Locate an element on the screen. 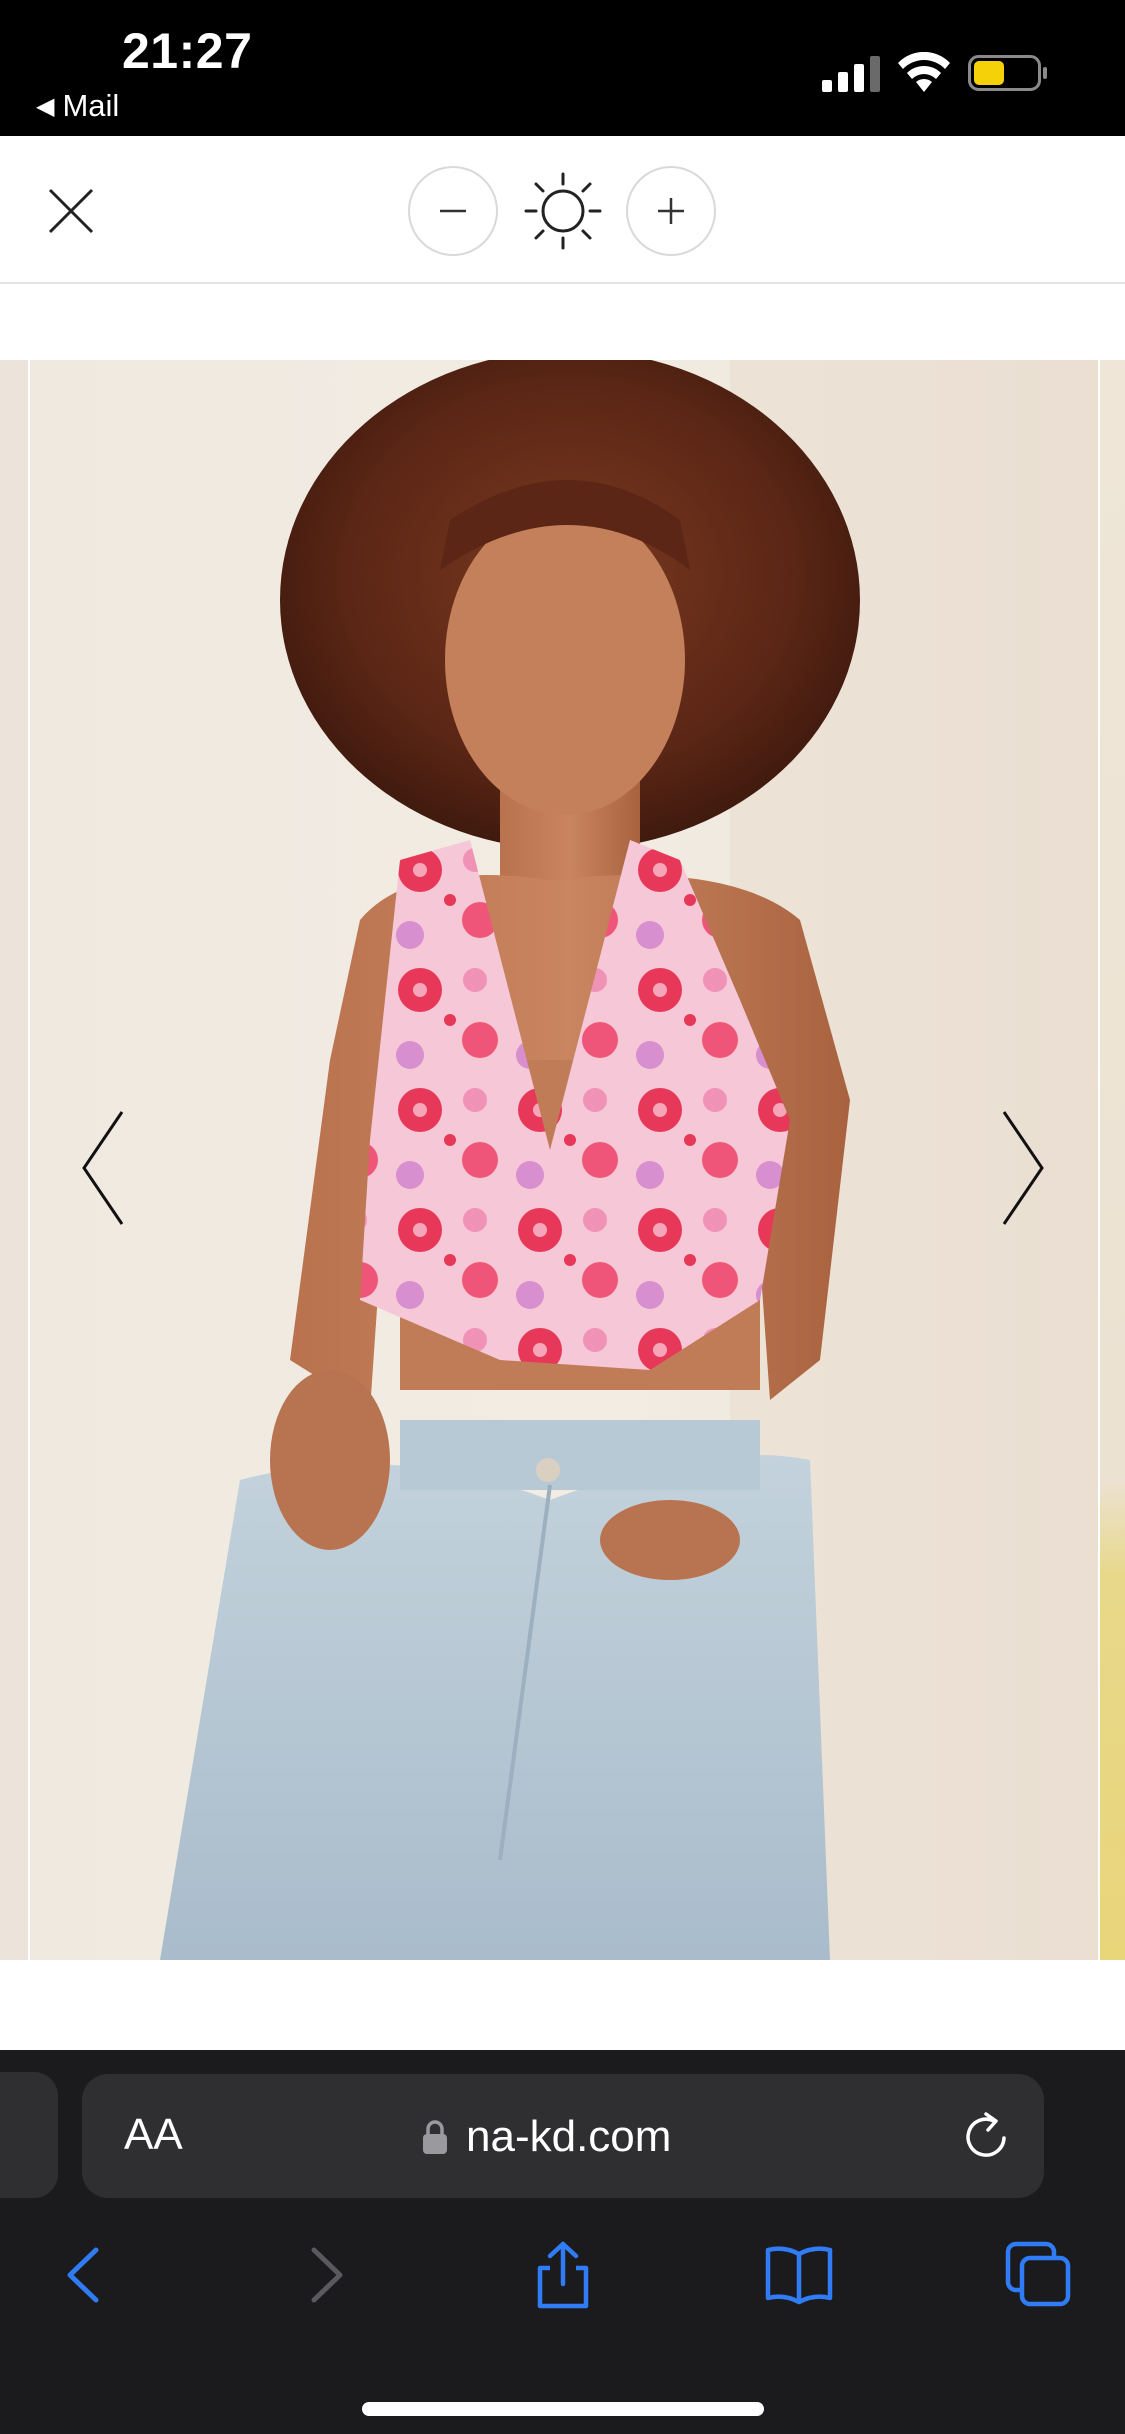 This screenshot has width=1125, height=2434. back-icon is located at coordinates (83, 2275).